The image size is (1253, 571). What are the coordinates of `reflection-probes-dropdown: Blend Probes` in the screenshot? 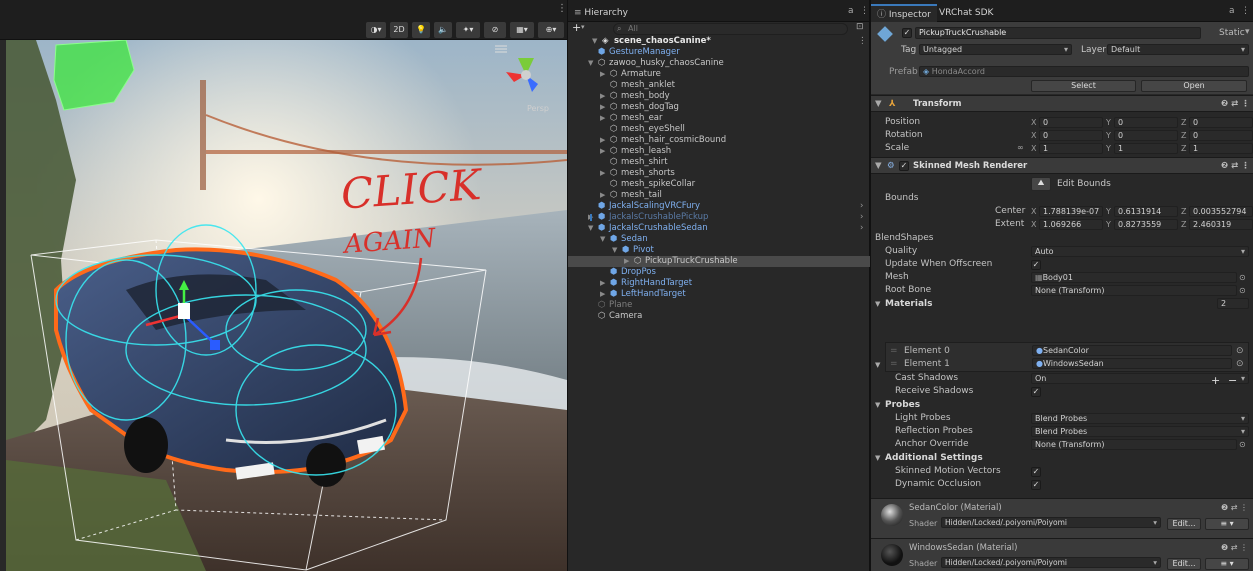 It's located at (1140, 431).